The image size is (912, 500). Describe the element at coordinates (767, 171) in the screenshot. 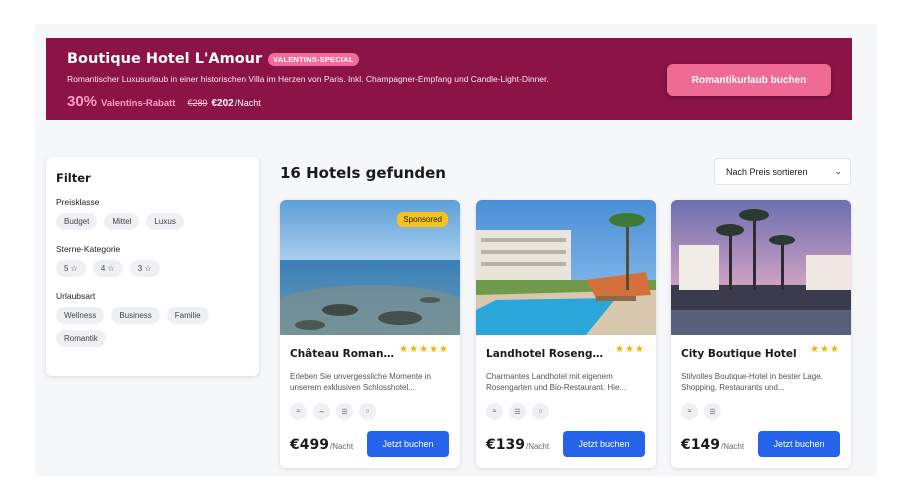

I see `sort-label: Nach Preis sortieren` at that location.